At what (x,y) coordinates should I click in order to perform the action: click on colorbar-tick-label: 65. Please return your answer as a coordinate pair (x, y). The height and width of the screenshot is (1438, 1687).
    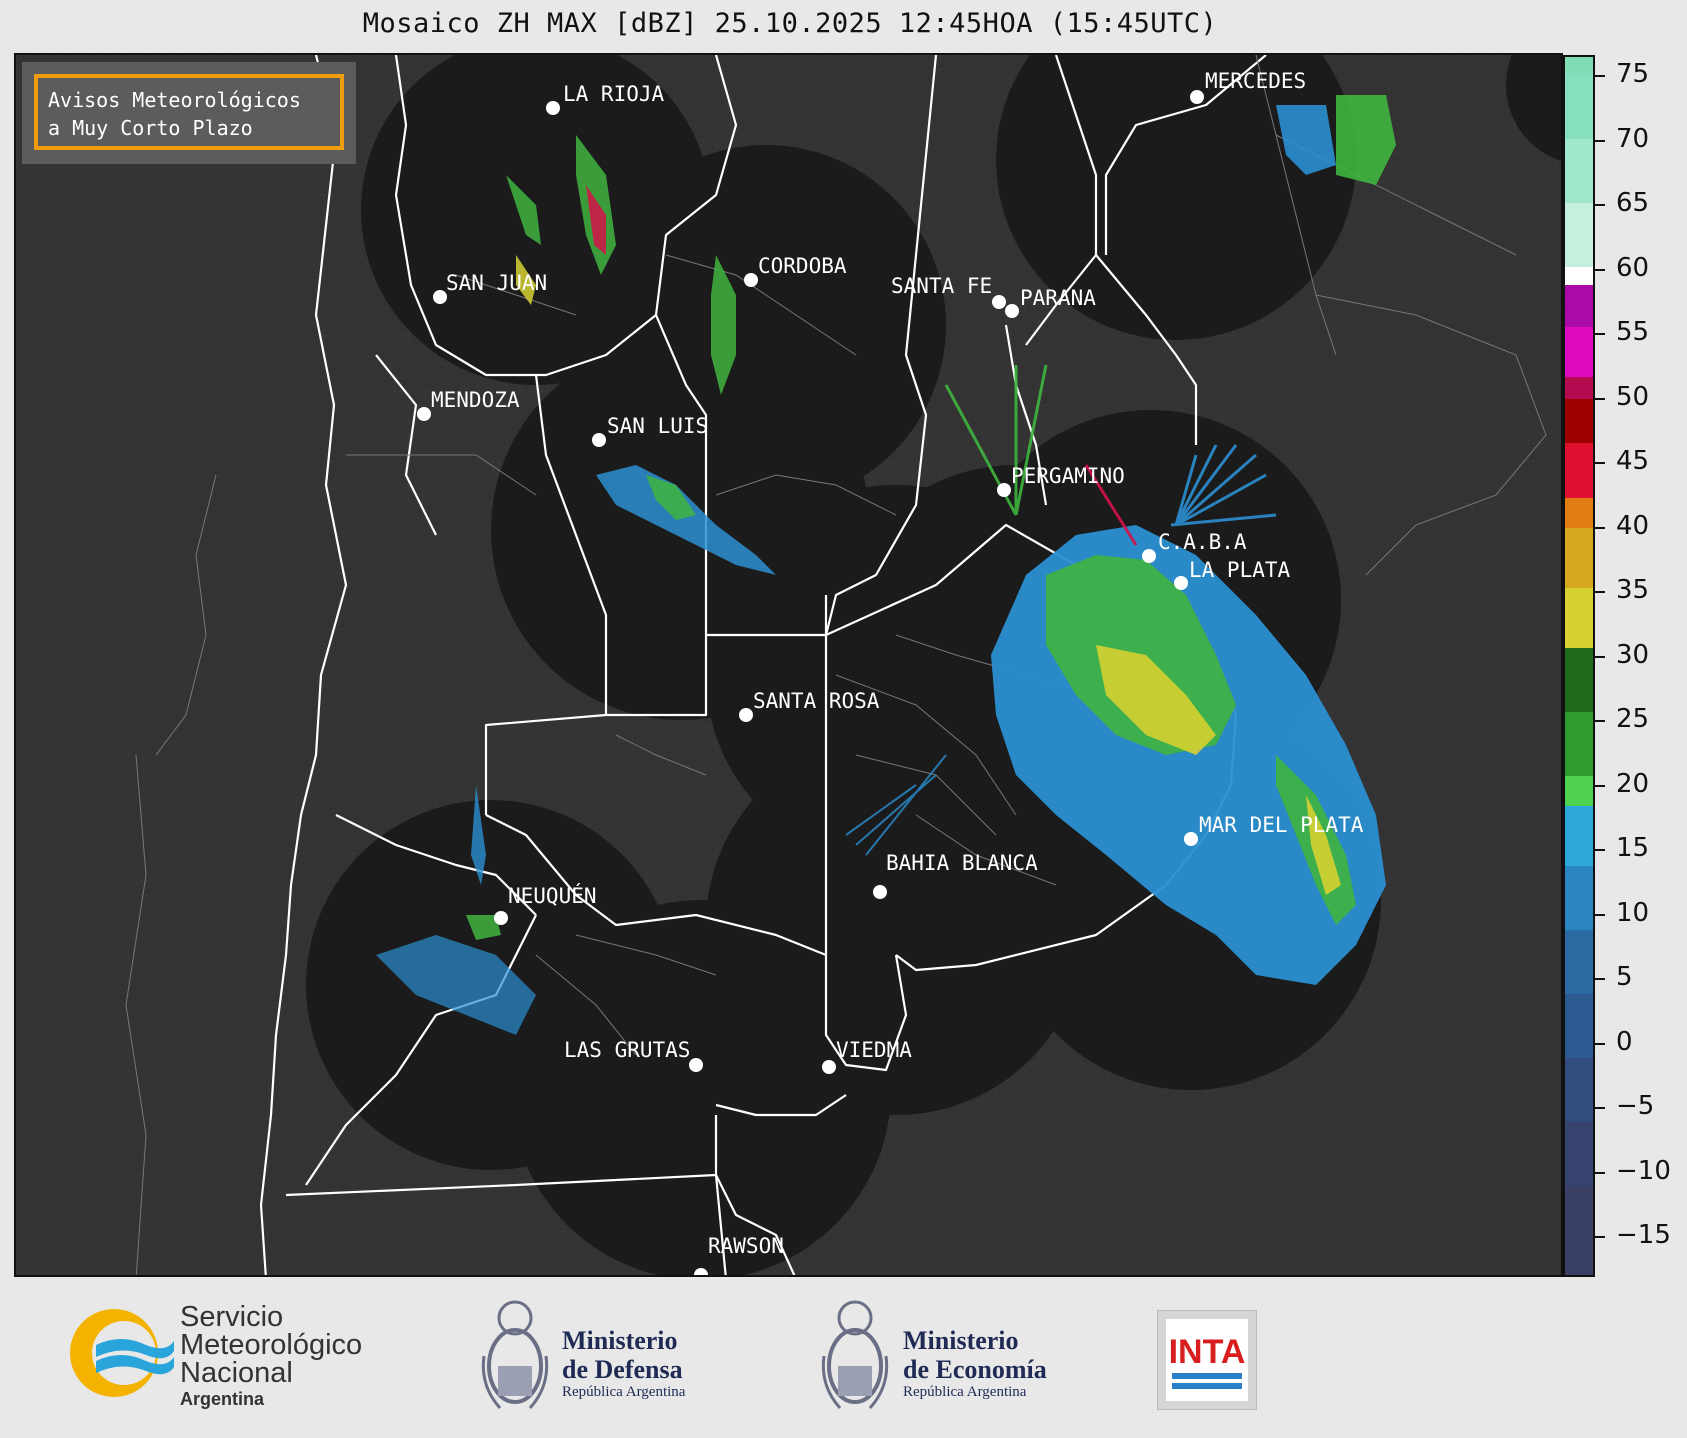
    Looking at the image, I should click on (1633, 203).